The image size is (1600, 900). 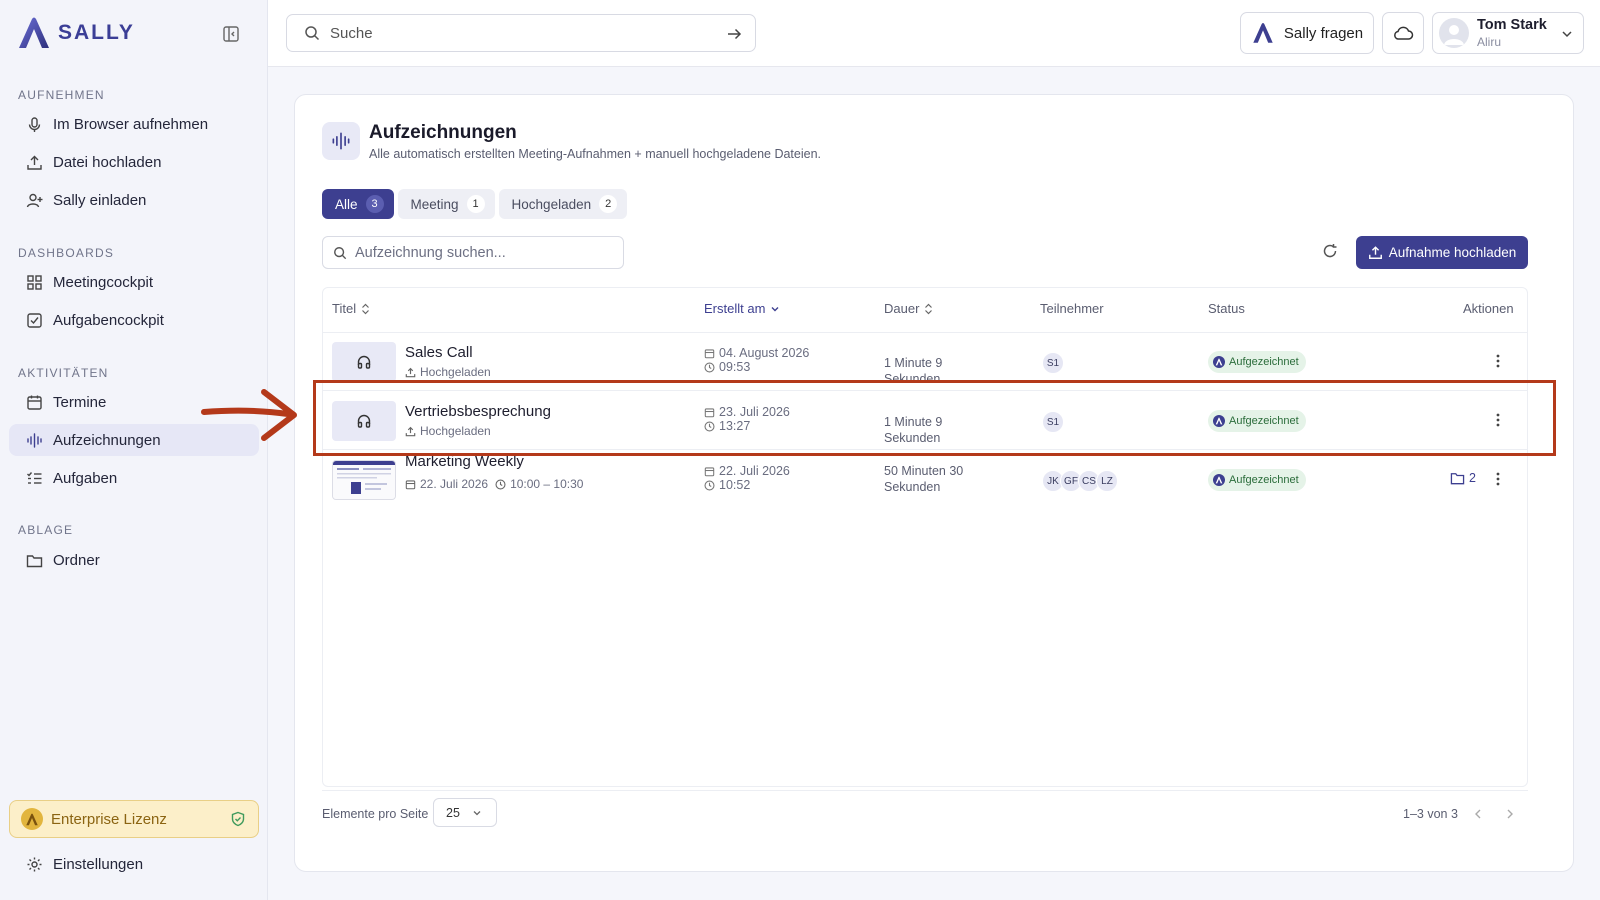 I want to click on recording-source: Hochgeladen, so click(x=448, y=372).